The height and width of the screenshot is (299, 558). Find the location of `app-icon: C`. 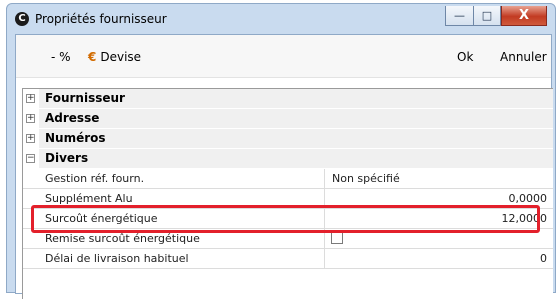

app-icon: C is located at coordinates (22, 19).